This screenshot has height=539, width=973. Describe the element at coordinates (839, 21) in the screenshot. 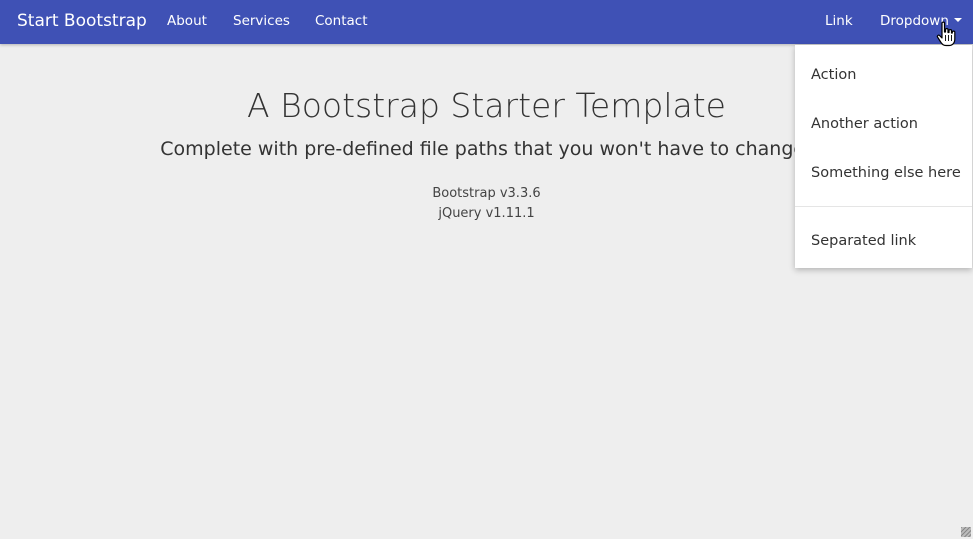

I see `nav-link-link: Link` at that location.